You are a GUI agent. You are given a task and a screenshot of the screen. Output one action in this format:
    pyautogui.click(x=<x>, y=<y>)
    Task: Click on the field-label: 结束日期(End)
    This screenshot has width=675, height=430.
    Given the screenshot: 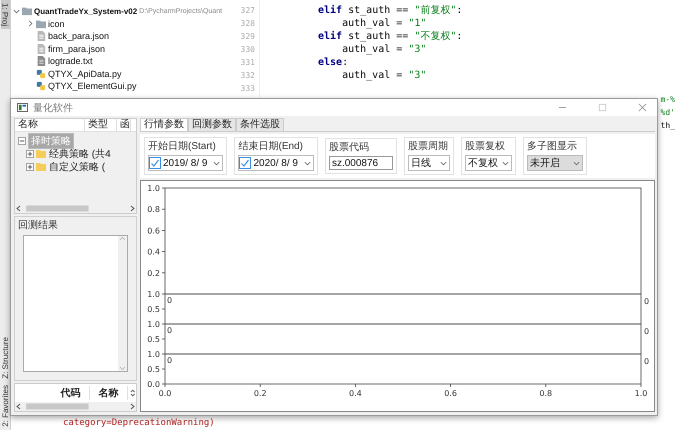 What is the action you would take?
    pyautogui.click(x=271, y=146)
    